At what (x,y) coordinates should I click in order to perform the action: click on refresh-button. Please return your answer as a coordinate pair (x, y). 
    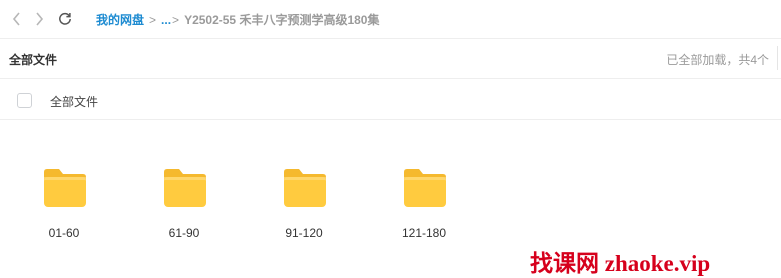
    Looking at the image, I should click on (65, 19).